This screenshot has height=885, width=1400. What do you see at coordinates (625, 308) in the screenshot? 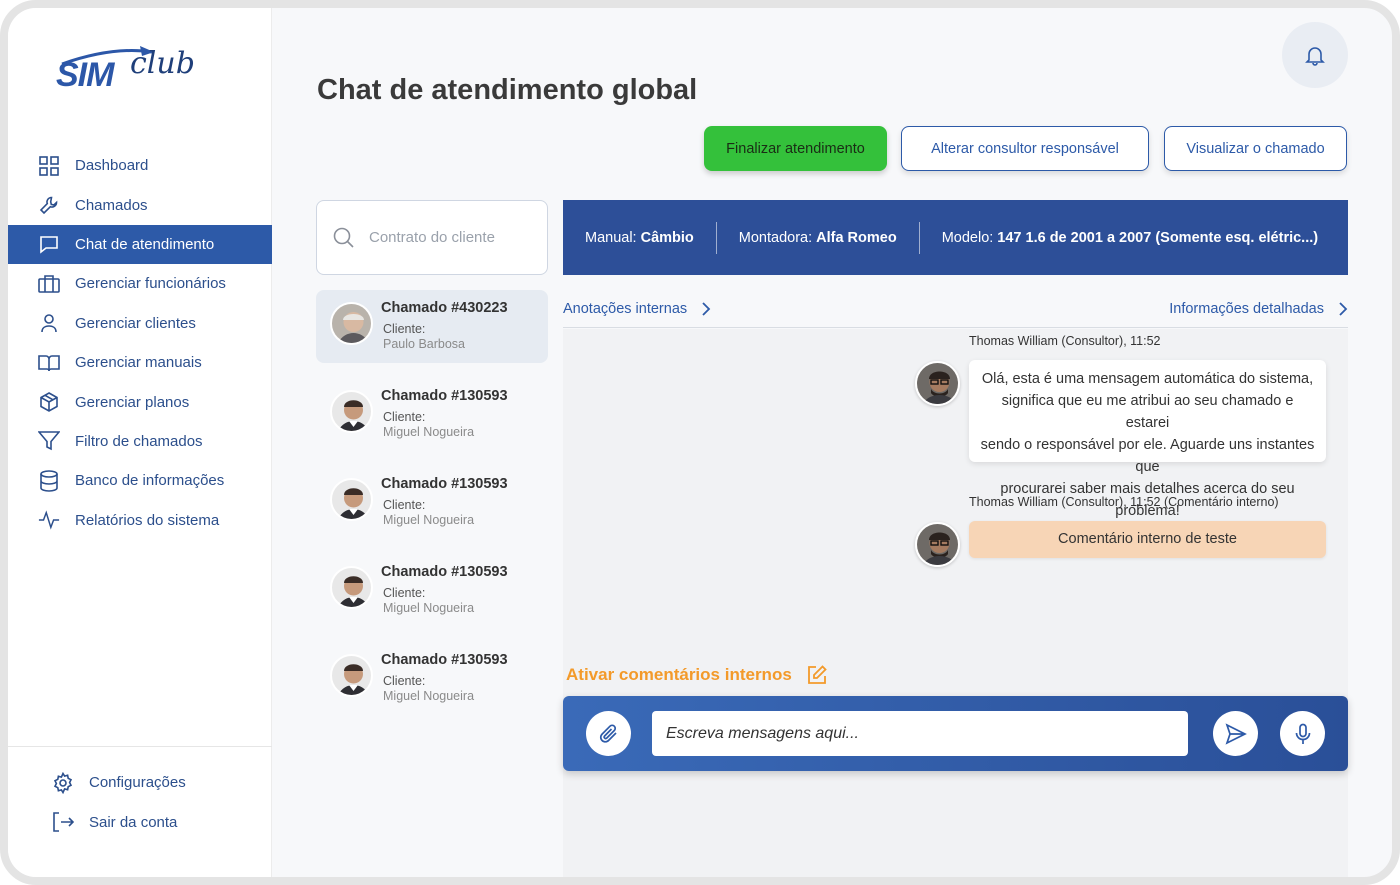
I see `internal-notes-label: Anotações internas` at bounding box center [625, 308].